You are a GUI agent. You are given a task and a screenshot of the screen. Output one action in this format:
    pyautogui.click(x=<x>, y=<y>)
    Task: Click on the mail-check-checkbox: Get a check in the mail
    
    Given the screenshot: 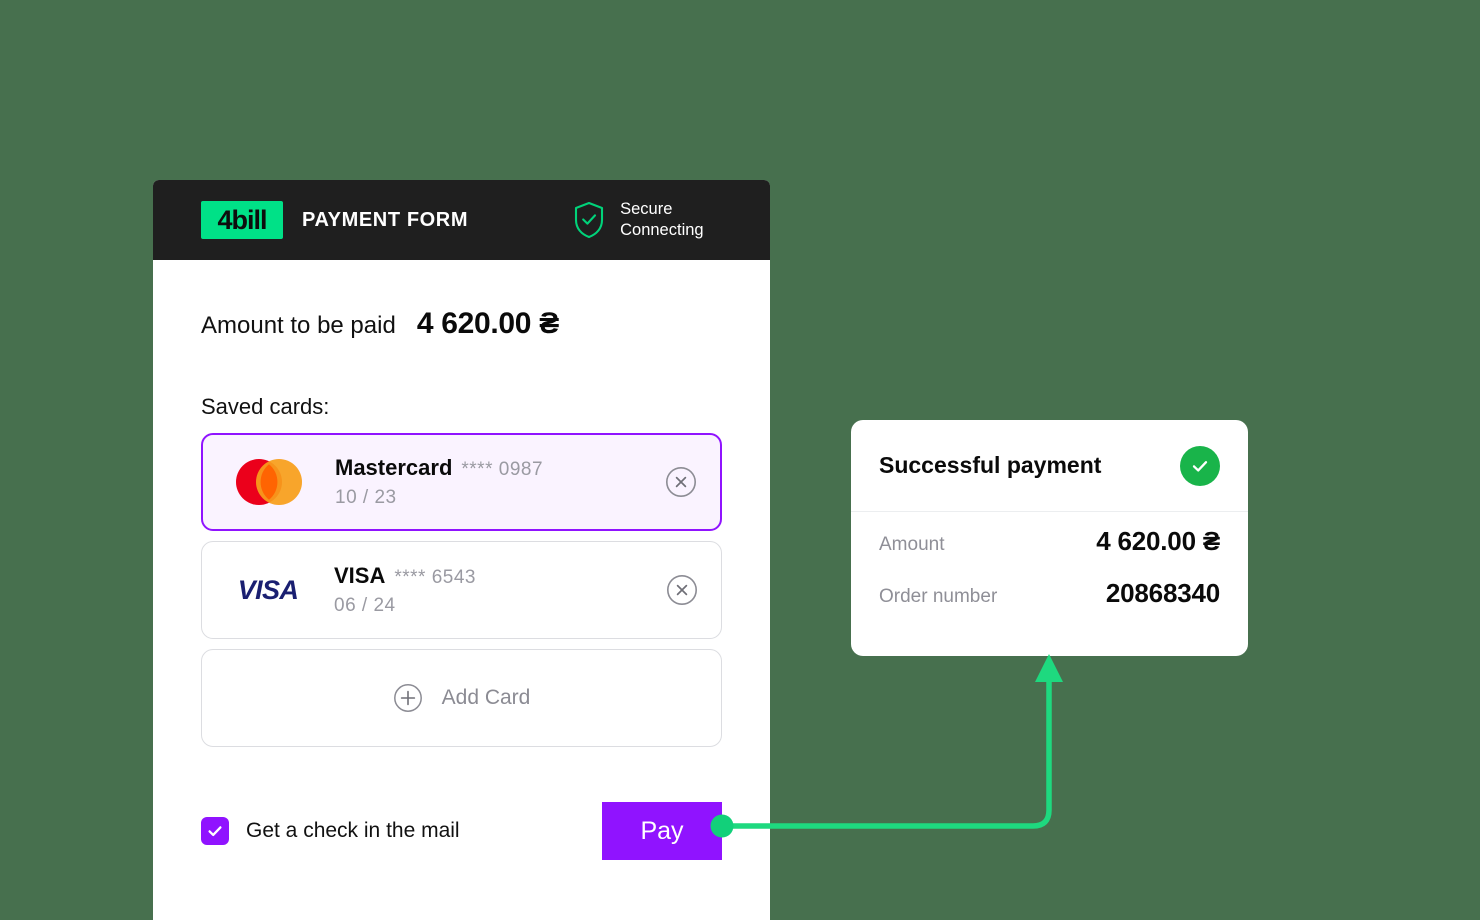 What is the action you would take?
    pyautogui.click(x=330, y=831)
    